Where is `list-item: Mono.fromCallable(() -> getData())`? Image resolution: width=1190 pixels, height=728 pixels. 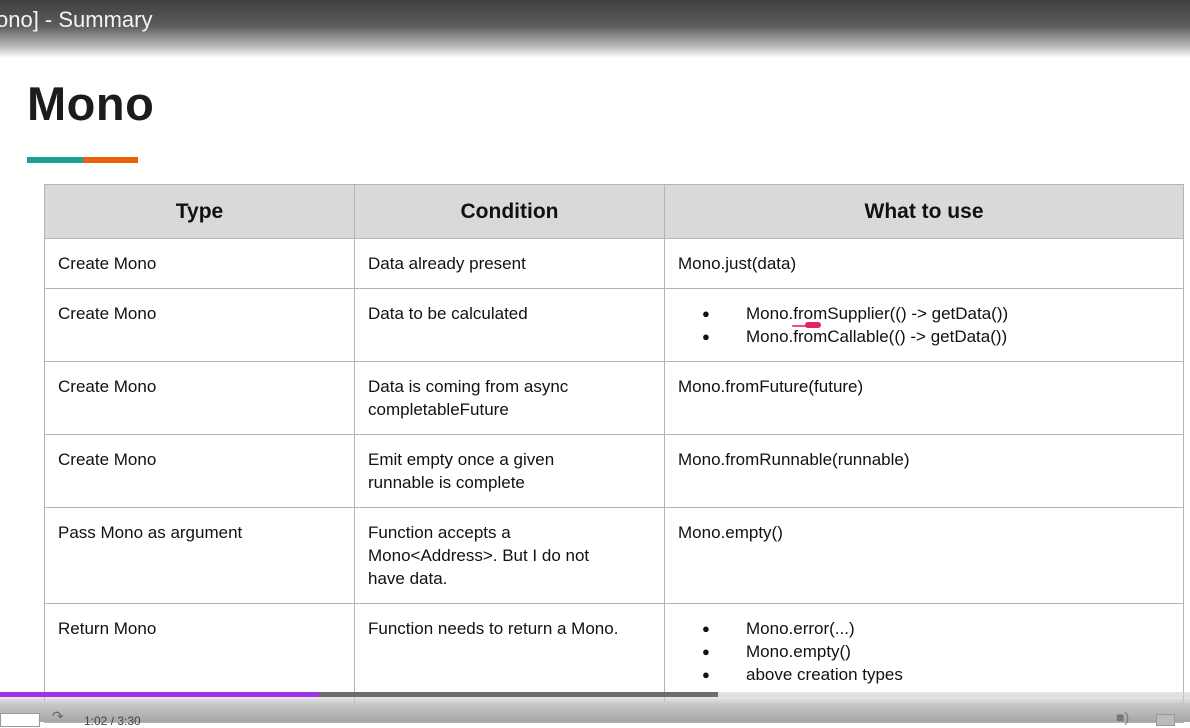 list-item: Mono.fromCallable(() -> getData()) is located at coordinates (936, 336).